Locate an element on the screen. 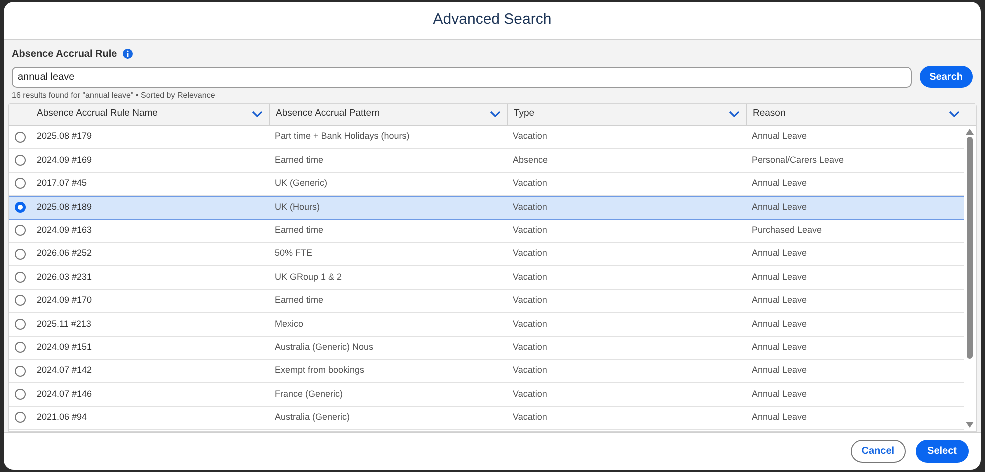 The width and height of the screenshot is (985, 472). table-cell-text: 2017.07 #45 is located at coordinates (62, 183).